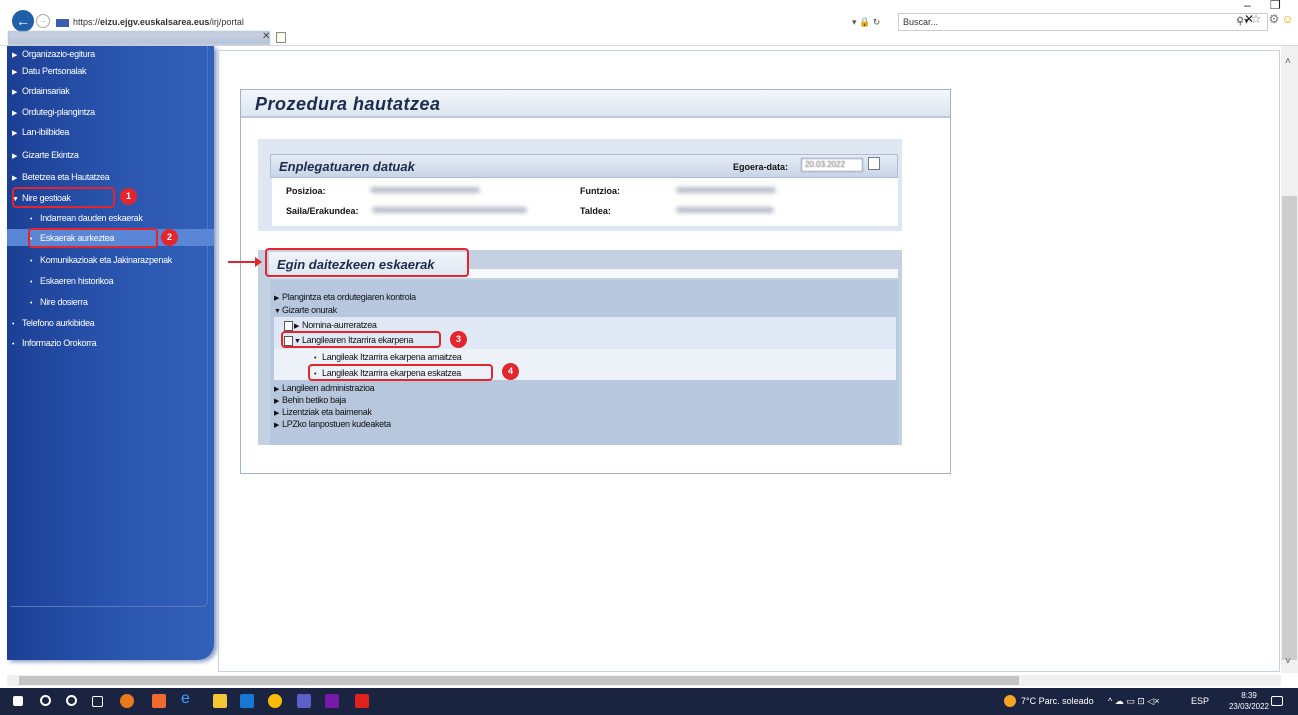  Describe the element at coordinates (1057, 701) in the screenshot. I see `weather-text: 7°C Parc. soleado` at that location.